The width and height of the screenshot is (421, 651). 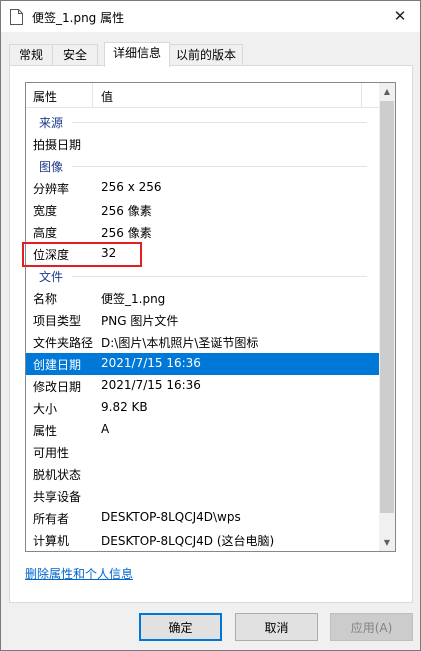 I want to click on property-name: 高度, so click(x=45, y=233).